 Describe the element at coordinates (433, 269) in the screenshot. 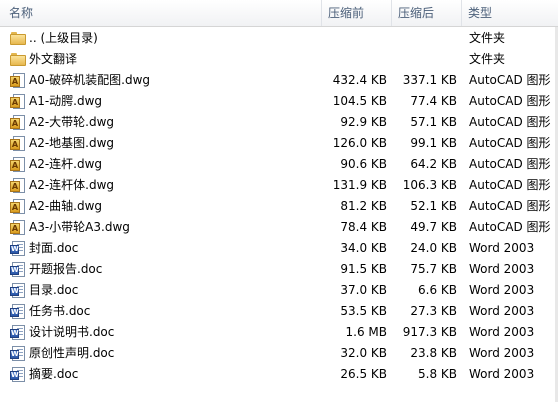

I see `file-size-after: 75.7 KB` at that location.